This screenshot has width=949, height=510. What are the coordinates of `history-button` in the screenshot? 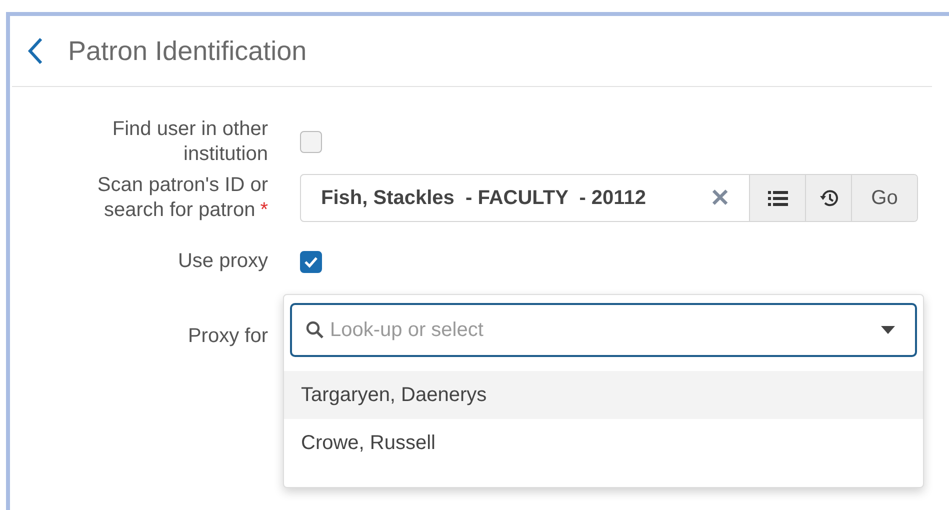 It's located at (828, 198).